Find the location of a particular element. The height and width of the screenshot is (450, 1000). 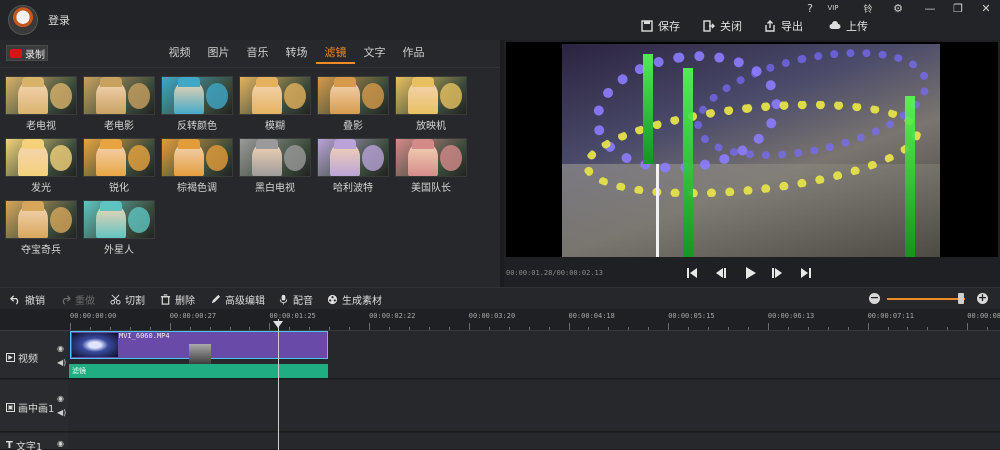

tab-image: 图片 is located at coordinates (218, 55).